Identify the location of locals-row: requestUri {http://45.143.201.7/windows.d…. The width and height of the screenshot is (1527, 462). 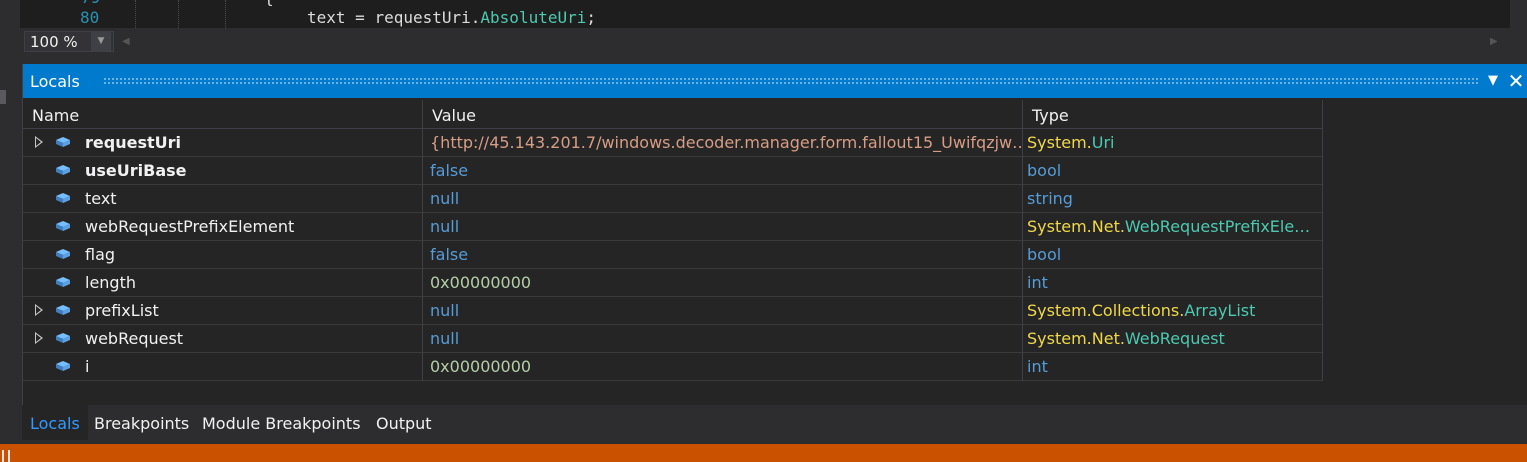
(673, 143).